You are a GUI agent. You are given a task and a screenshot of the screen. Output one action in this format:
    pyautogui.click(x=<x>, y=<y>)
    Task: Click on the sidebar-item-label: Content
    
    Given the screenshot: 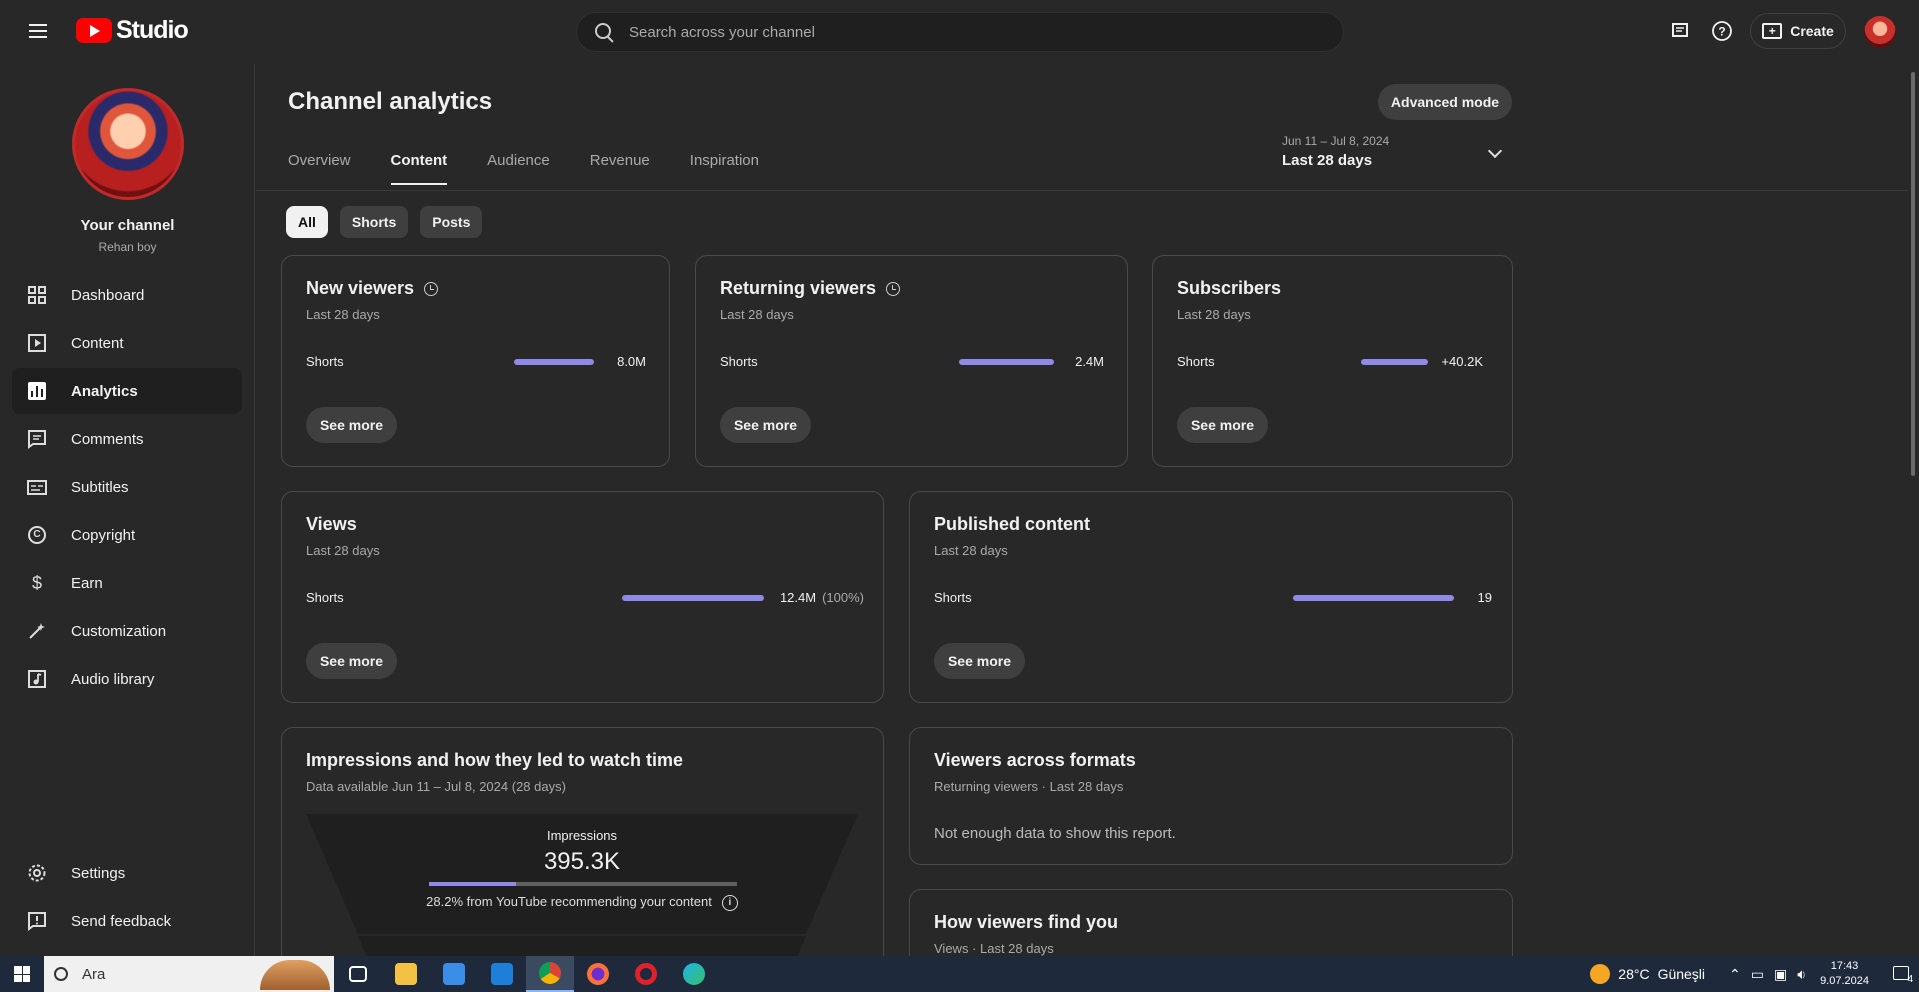 What is the action you would take?
    pyautogui.click(x=97, y=343)
    